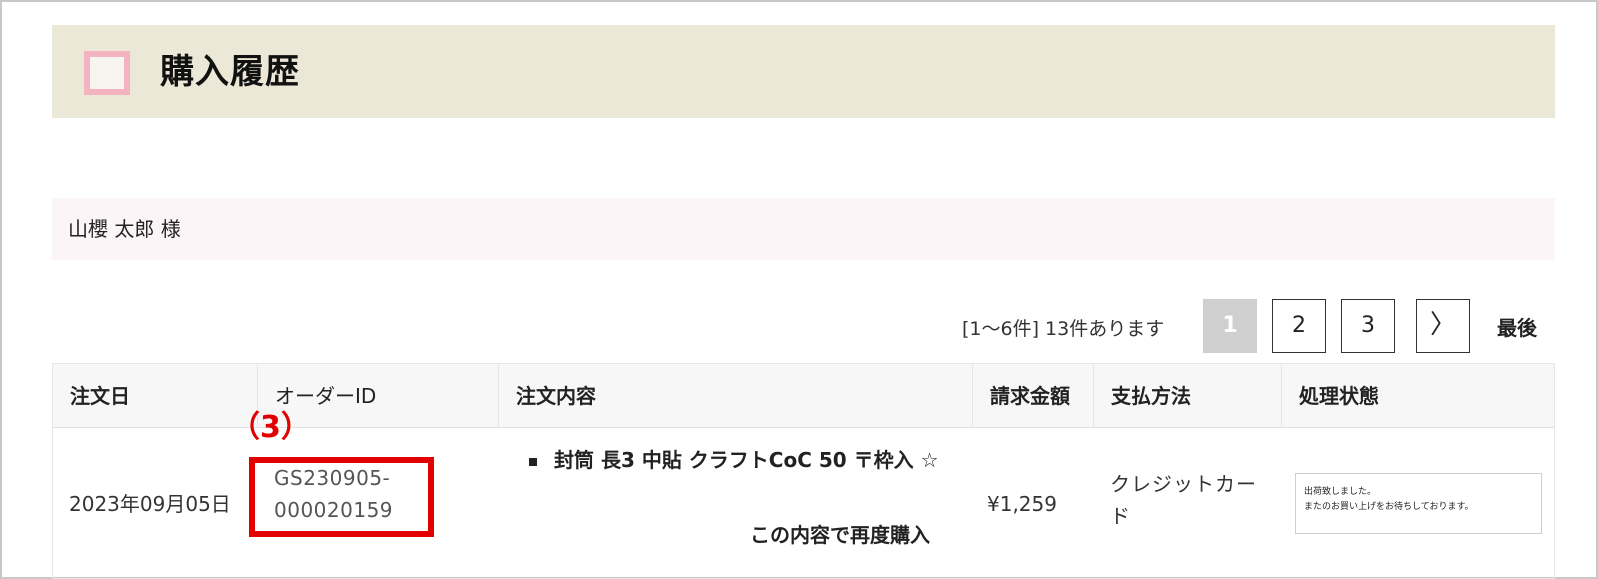  What do you see at coordinates (533, 462) in the screenshot?
I see `bullet-icon` at bounding box center [533, 462].